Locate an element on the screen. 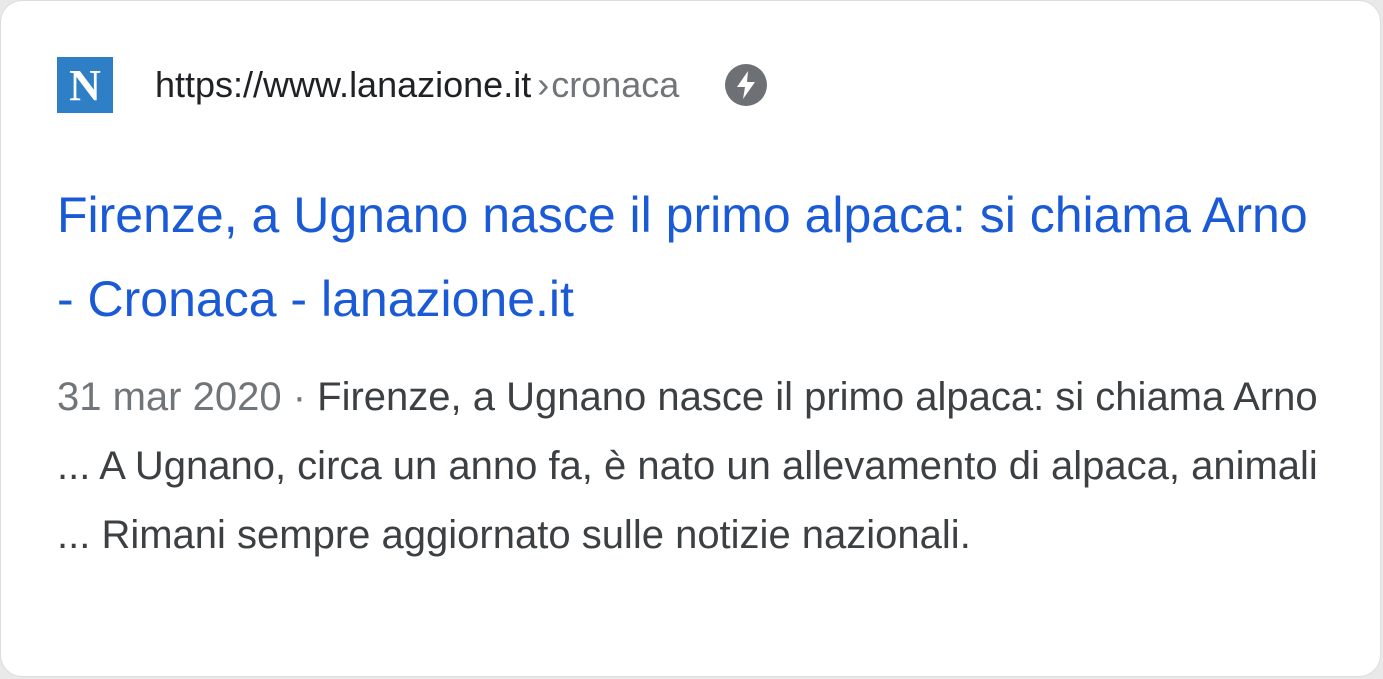  result-source-row: N https://www.lanazione.it ›cronaca is located at coordinates (412, 85).